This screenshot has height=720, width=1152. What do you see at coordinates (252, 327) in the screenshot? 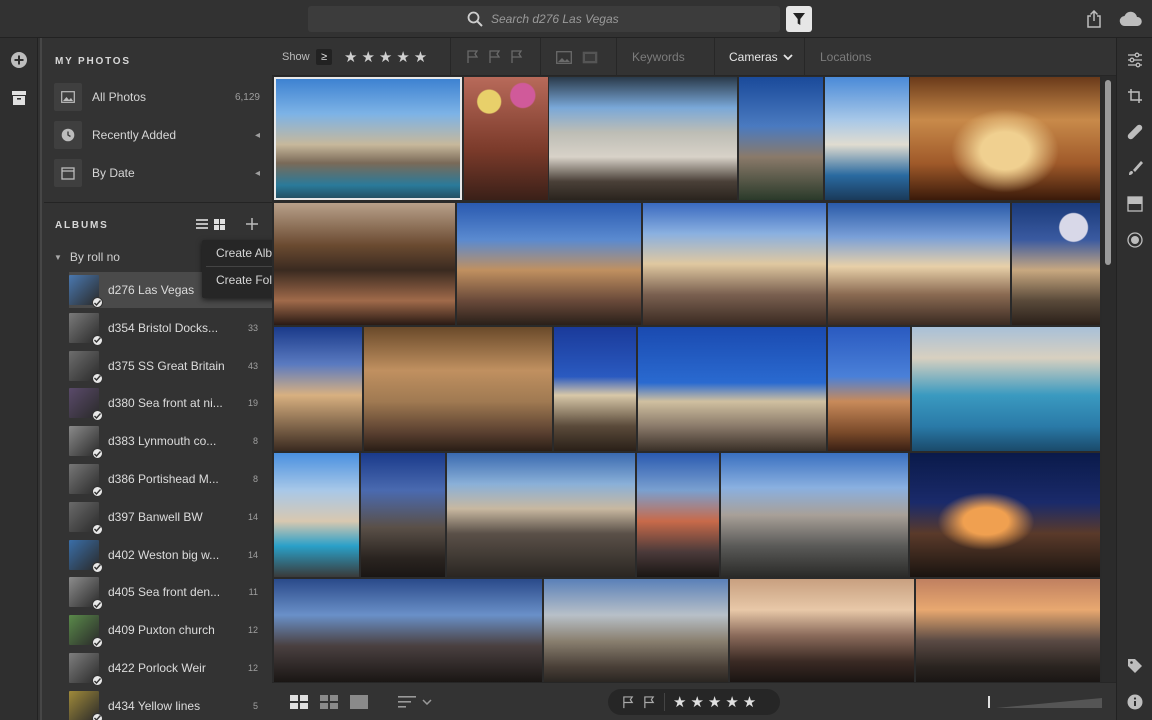
I see `album-count: 33` at bounding box center [252, 327].